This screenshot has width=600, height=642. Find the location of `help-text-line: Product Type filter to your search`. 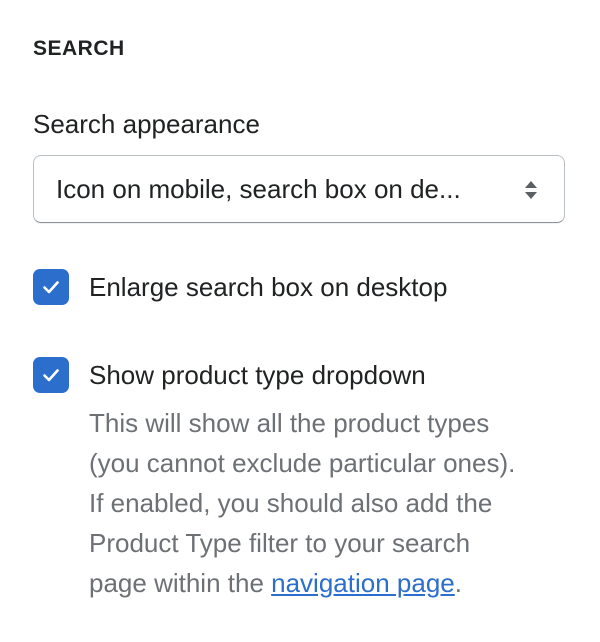

help-text-line: Product Type filter to your search is located at coordinates (280, 543).